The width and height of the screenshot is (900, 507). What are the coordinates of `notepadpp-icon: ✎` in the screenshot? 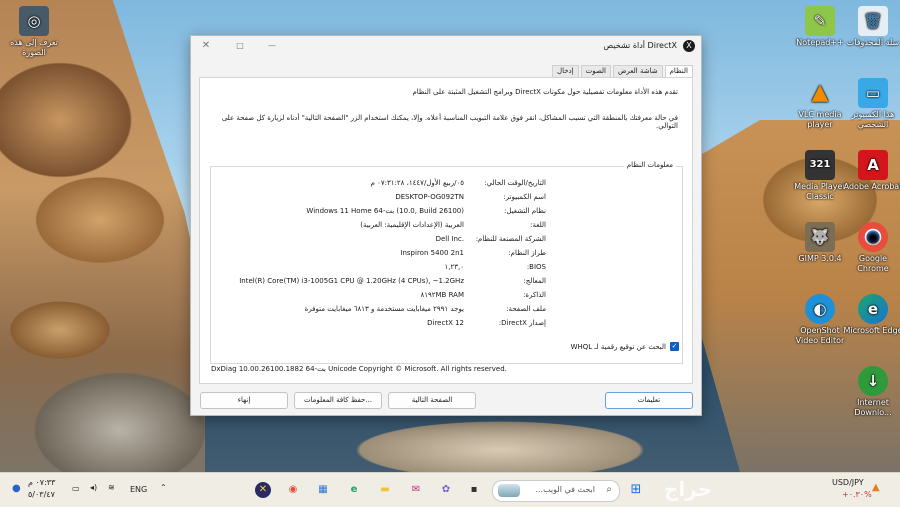 It's located at (820, 21).